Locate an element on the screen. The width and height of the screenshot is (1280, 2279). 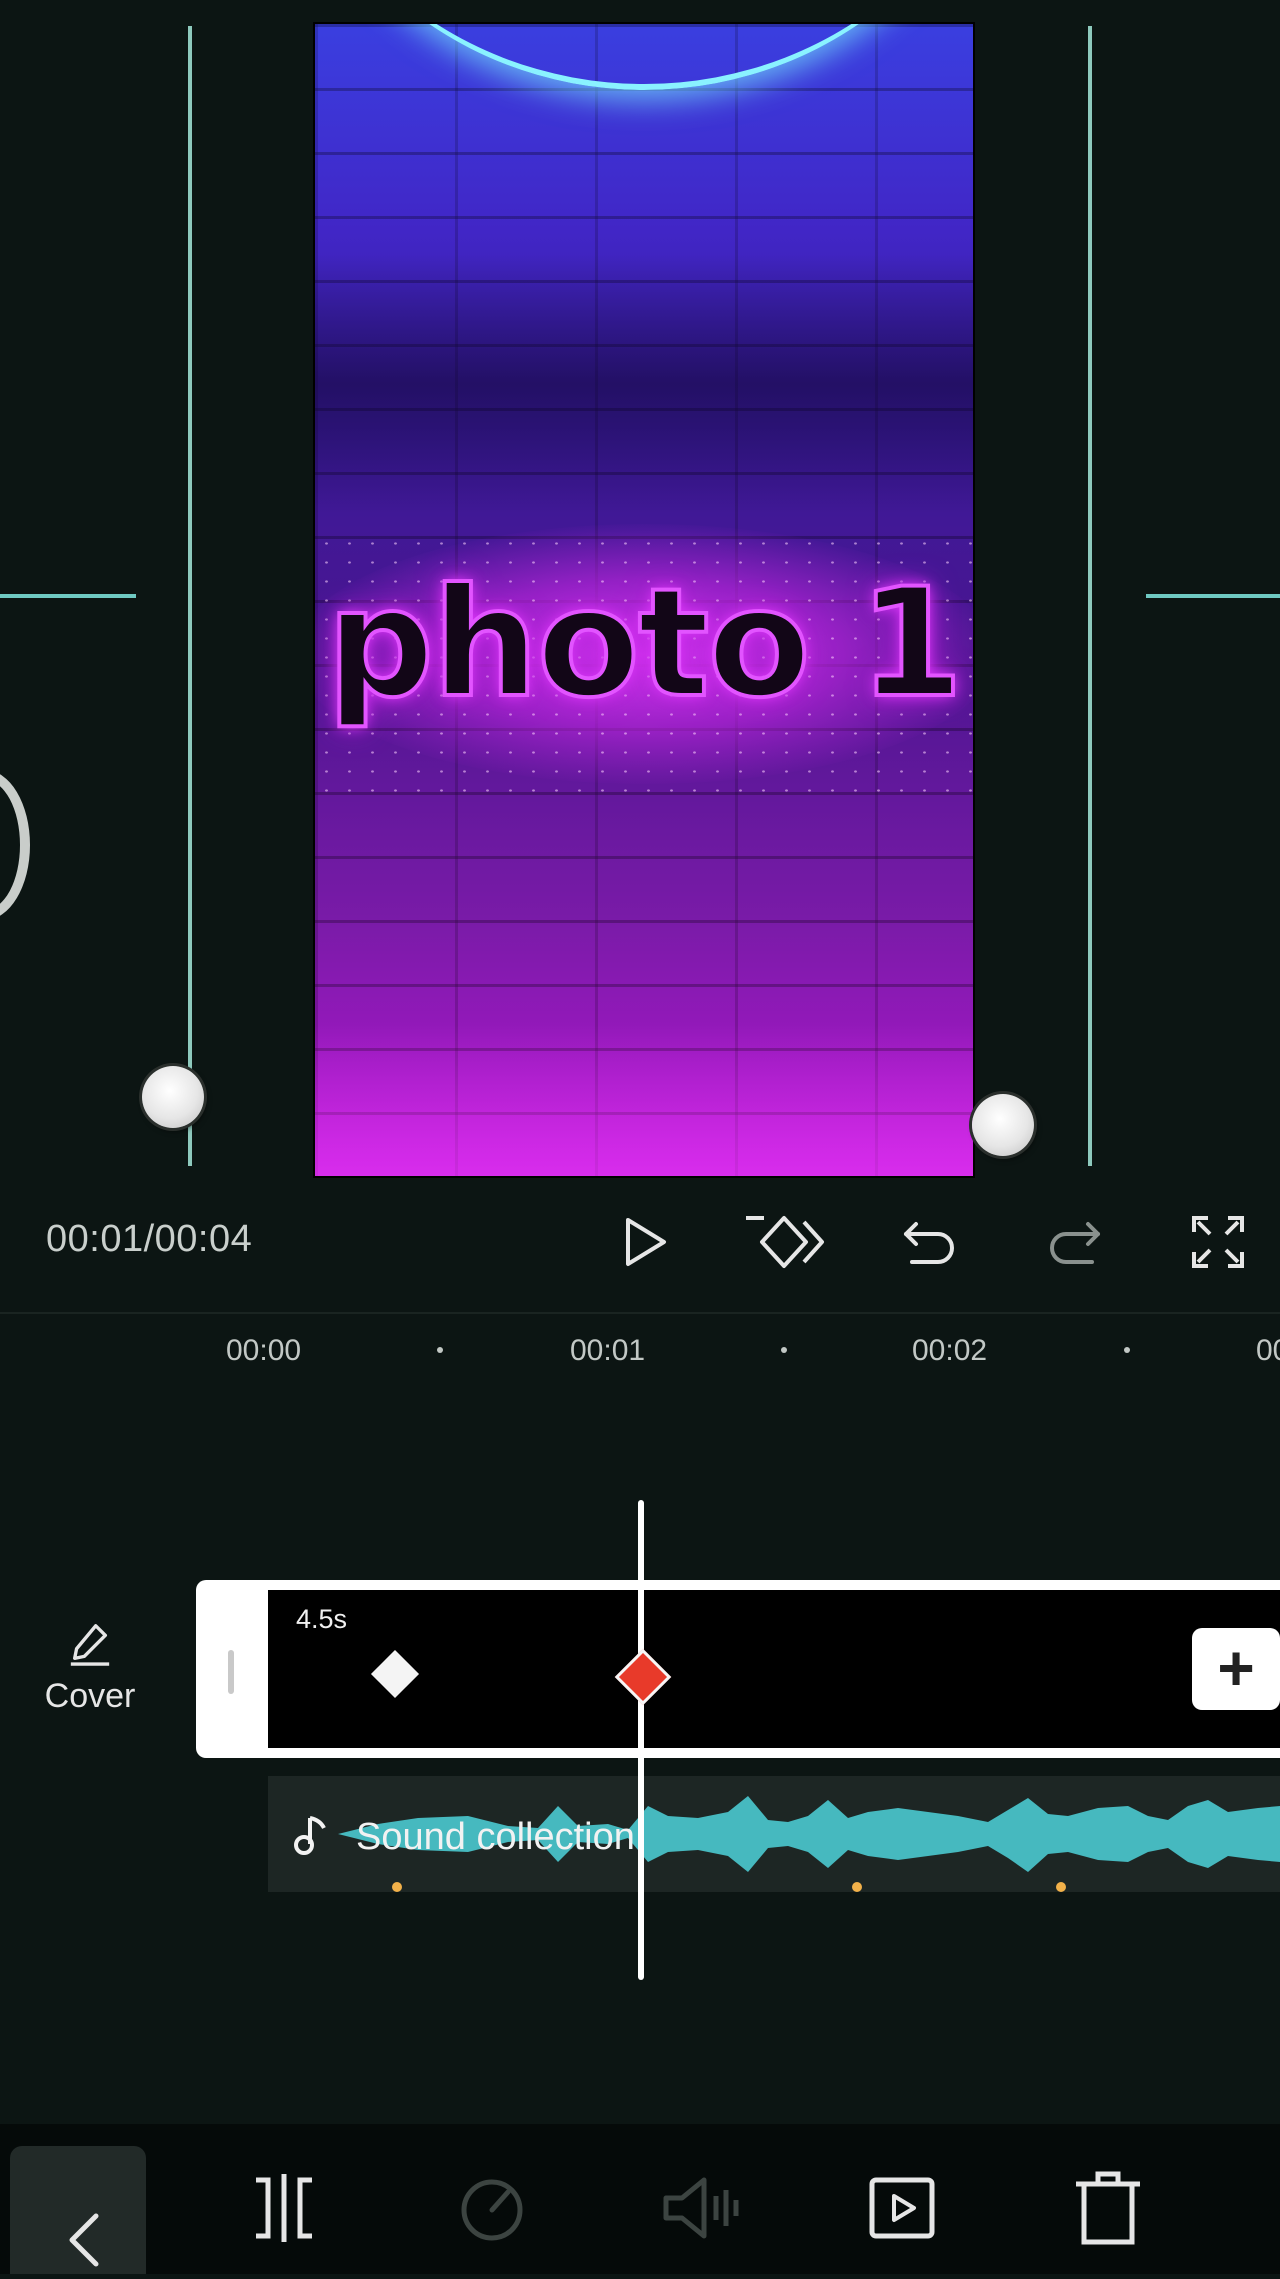
music-note-icon is located at coordinates (314, 1834).